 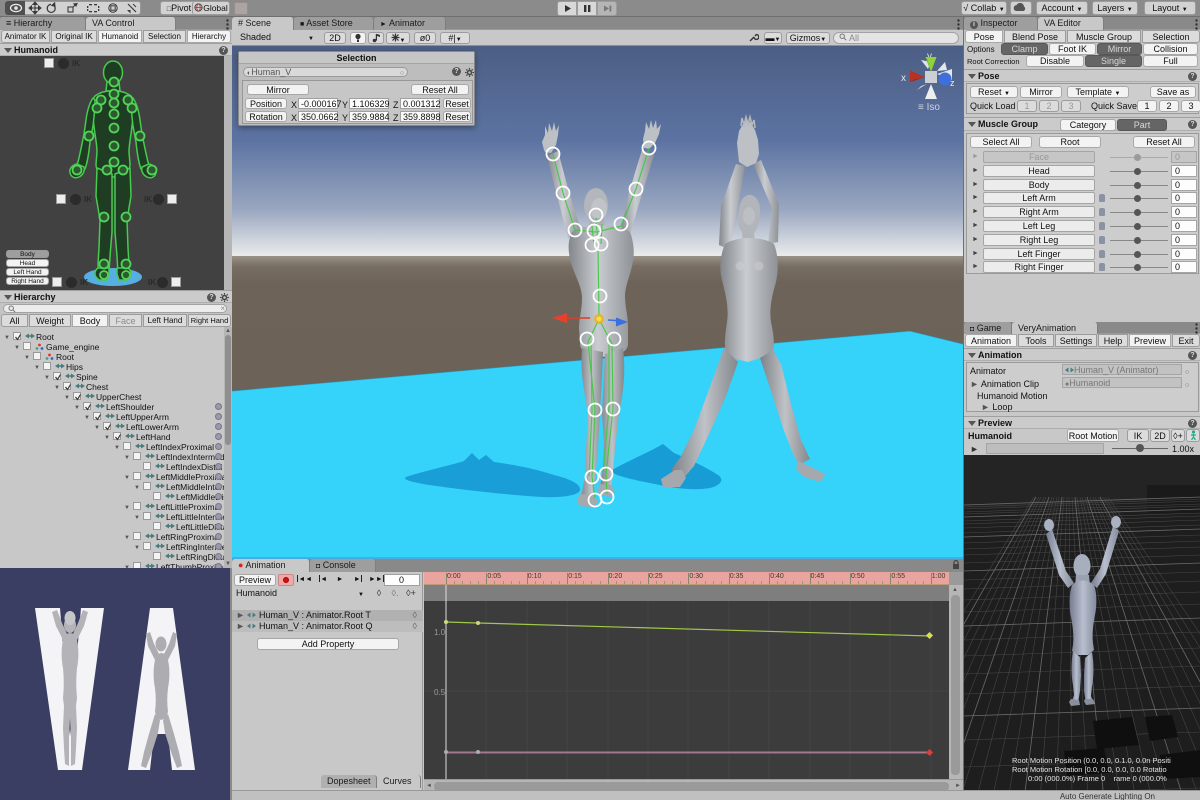 What do you see at coordinates (440, 692) in the screenshot?
I see `svg-text: 0.5` at bounding box center [440, 692].